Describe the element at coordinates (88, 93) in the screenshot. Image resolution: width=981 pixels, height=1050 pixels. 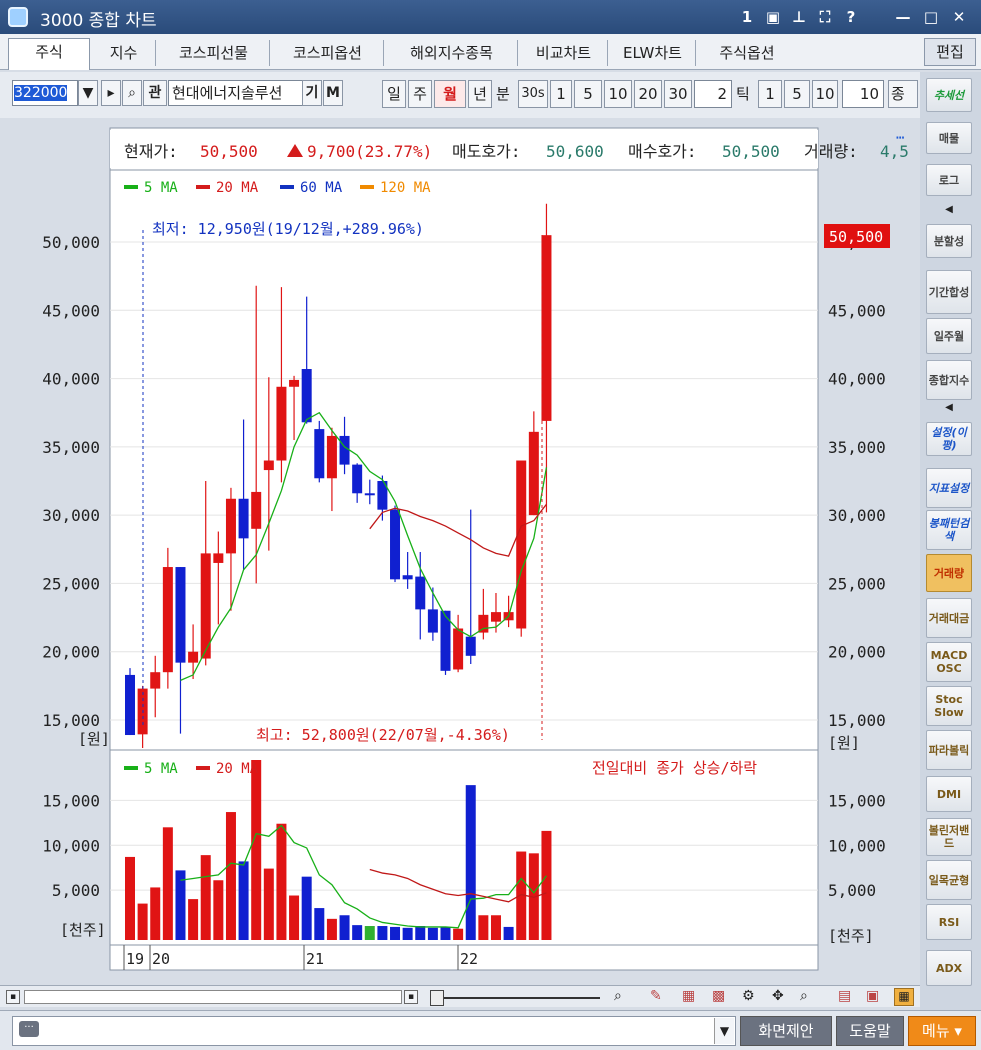
I see `code-dropdown-button: ▼` at that location.